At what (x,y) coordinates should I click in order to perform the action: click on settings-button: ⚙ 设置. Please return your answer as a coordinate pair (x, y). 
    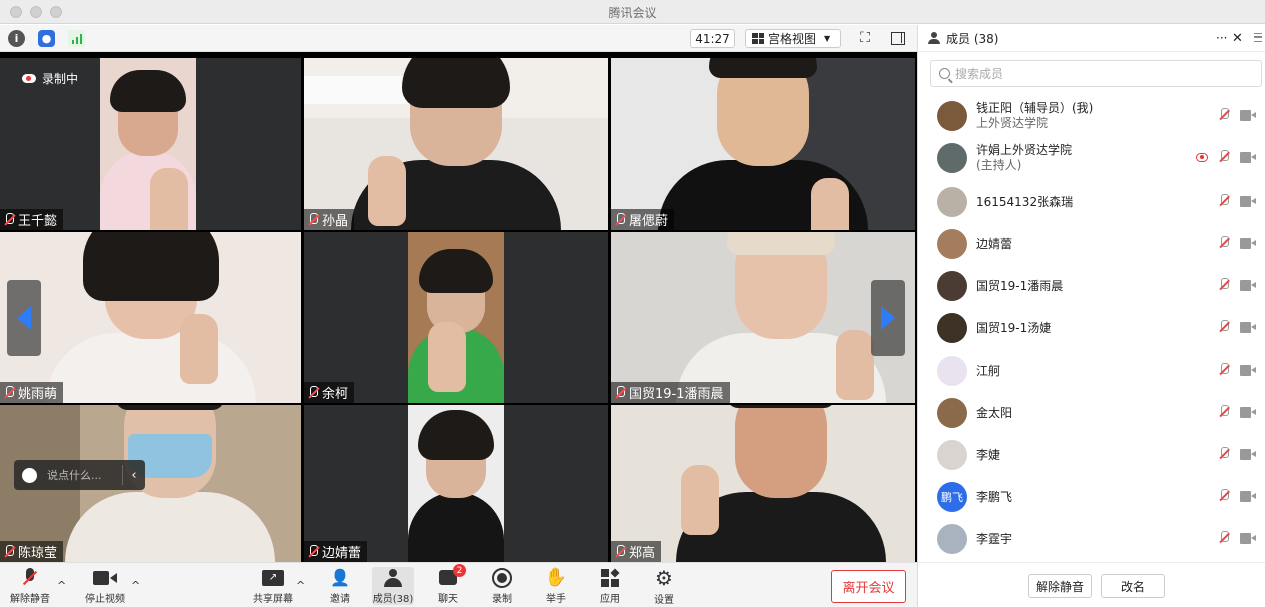
    Looking at the image, I should click on (664, 586).